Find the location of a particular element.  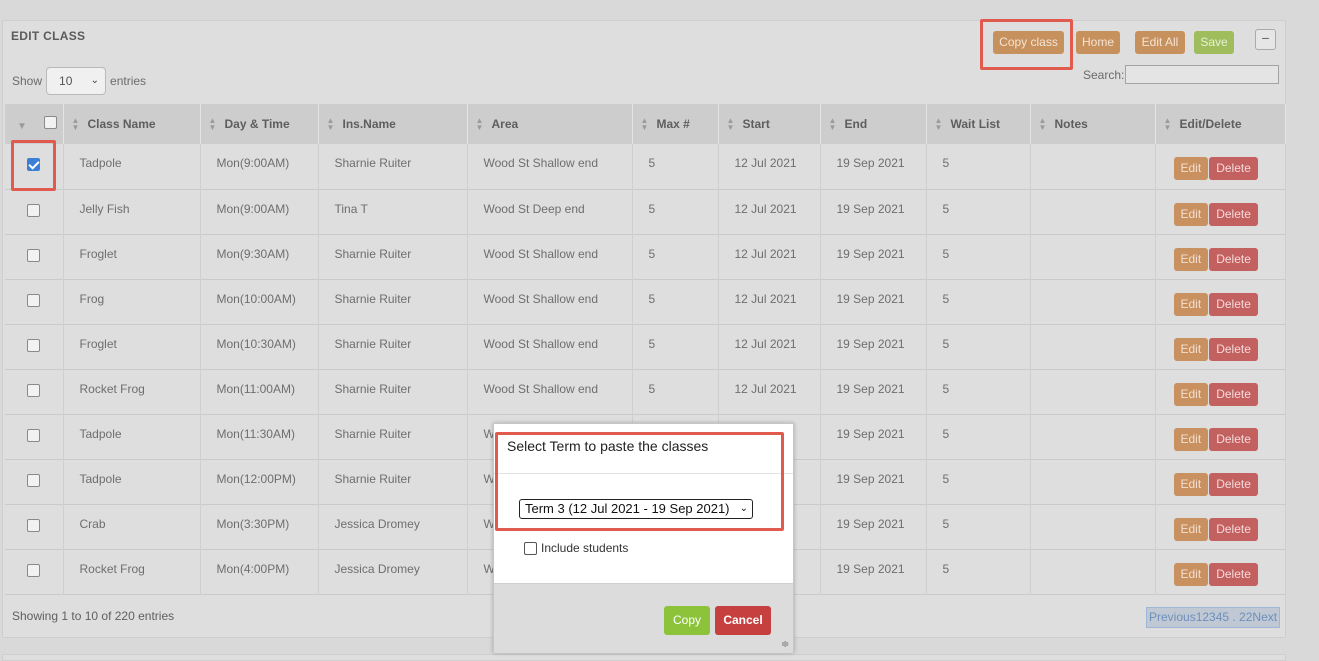

col-notes: ▲ ▼ Notes is located at coordinates (1093, 124).